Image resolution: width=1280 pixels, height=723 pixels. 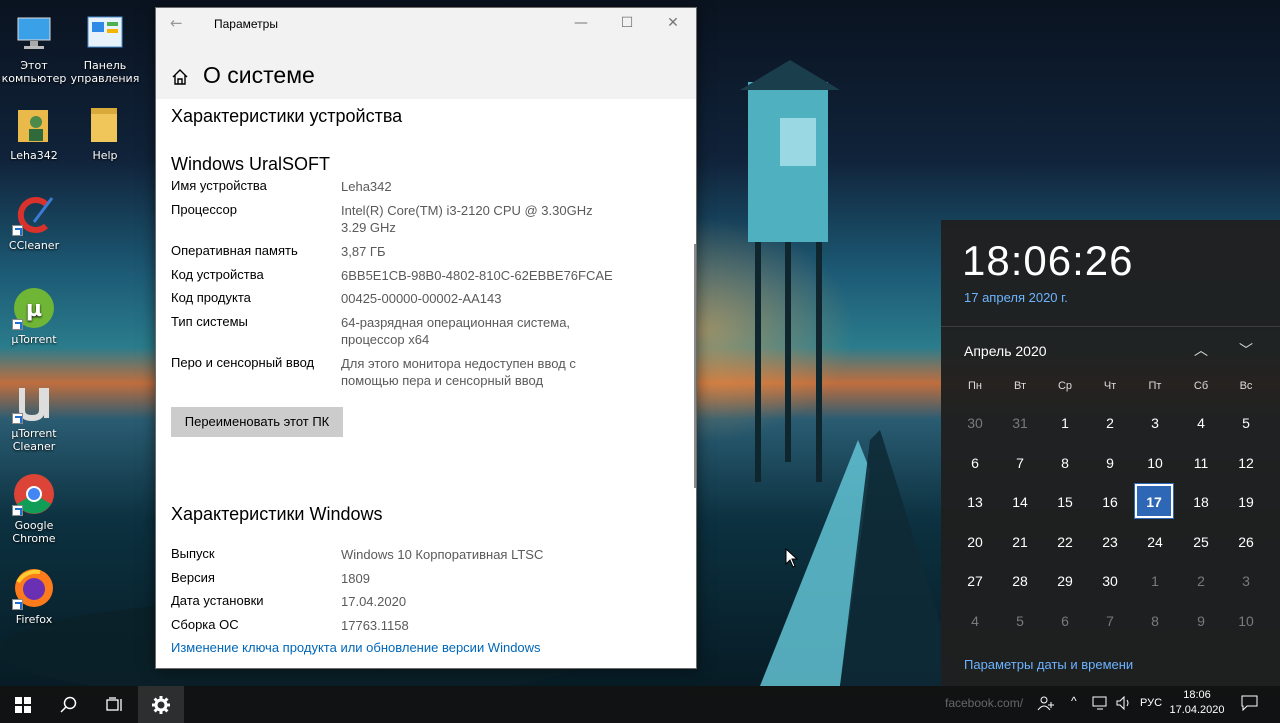 I want to click on taskbar-date: 17.04.2020, so click(x=1197, y=710).